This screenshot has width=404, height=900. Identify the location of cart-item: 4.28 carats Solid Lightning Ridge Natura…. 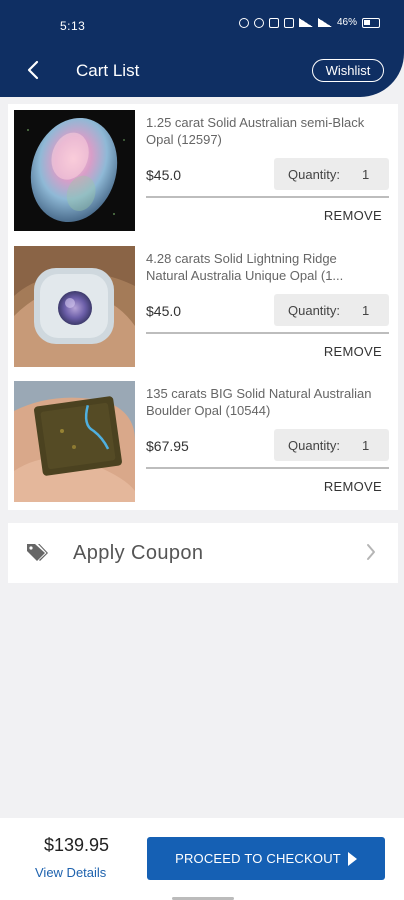
(203, 307).